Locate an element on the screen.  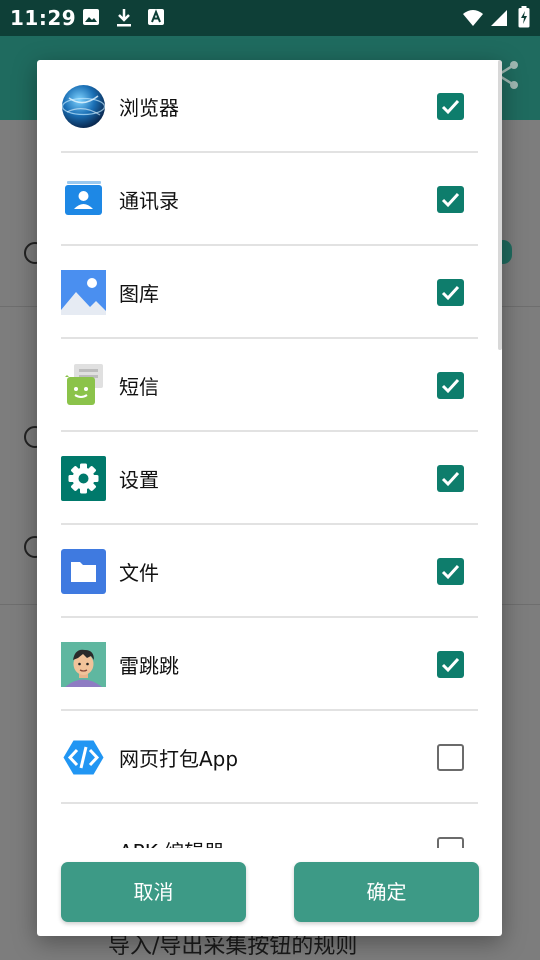
list-item-leitiaotiao: 雷跳跳 is located at coordinates (269, 664).